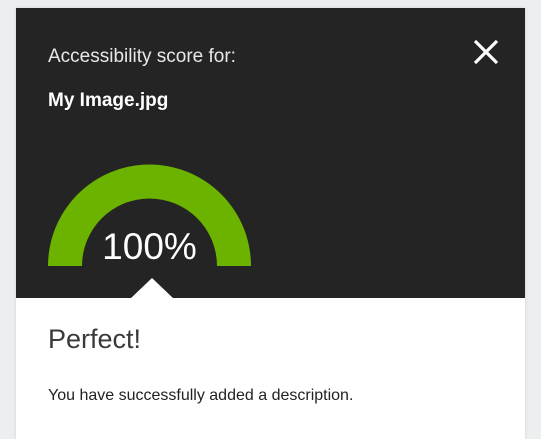 Image resolution: width=541 pixels, height=439 pixels. Describe the element at coordinates (95, 339) in the screenshot. I see `result-heading: Perfect!` at that location.